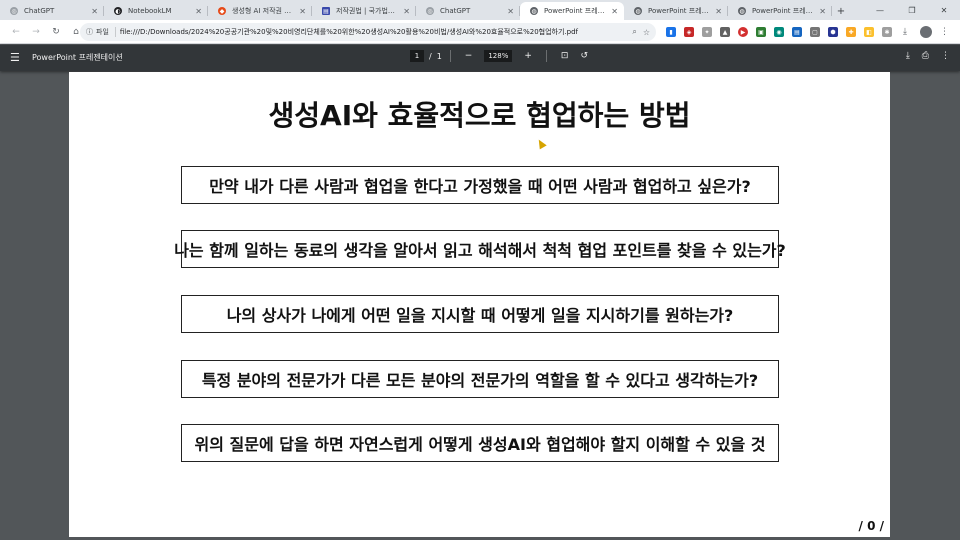 The image size is (960, 540). What do you see at coordinates (417, 56) in the screenshot?
I see `page-number-input: 1` at bounding box center [417, 56].